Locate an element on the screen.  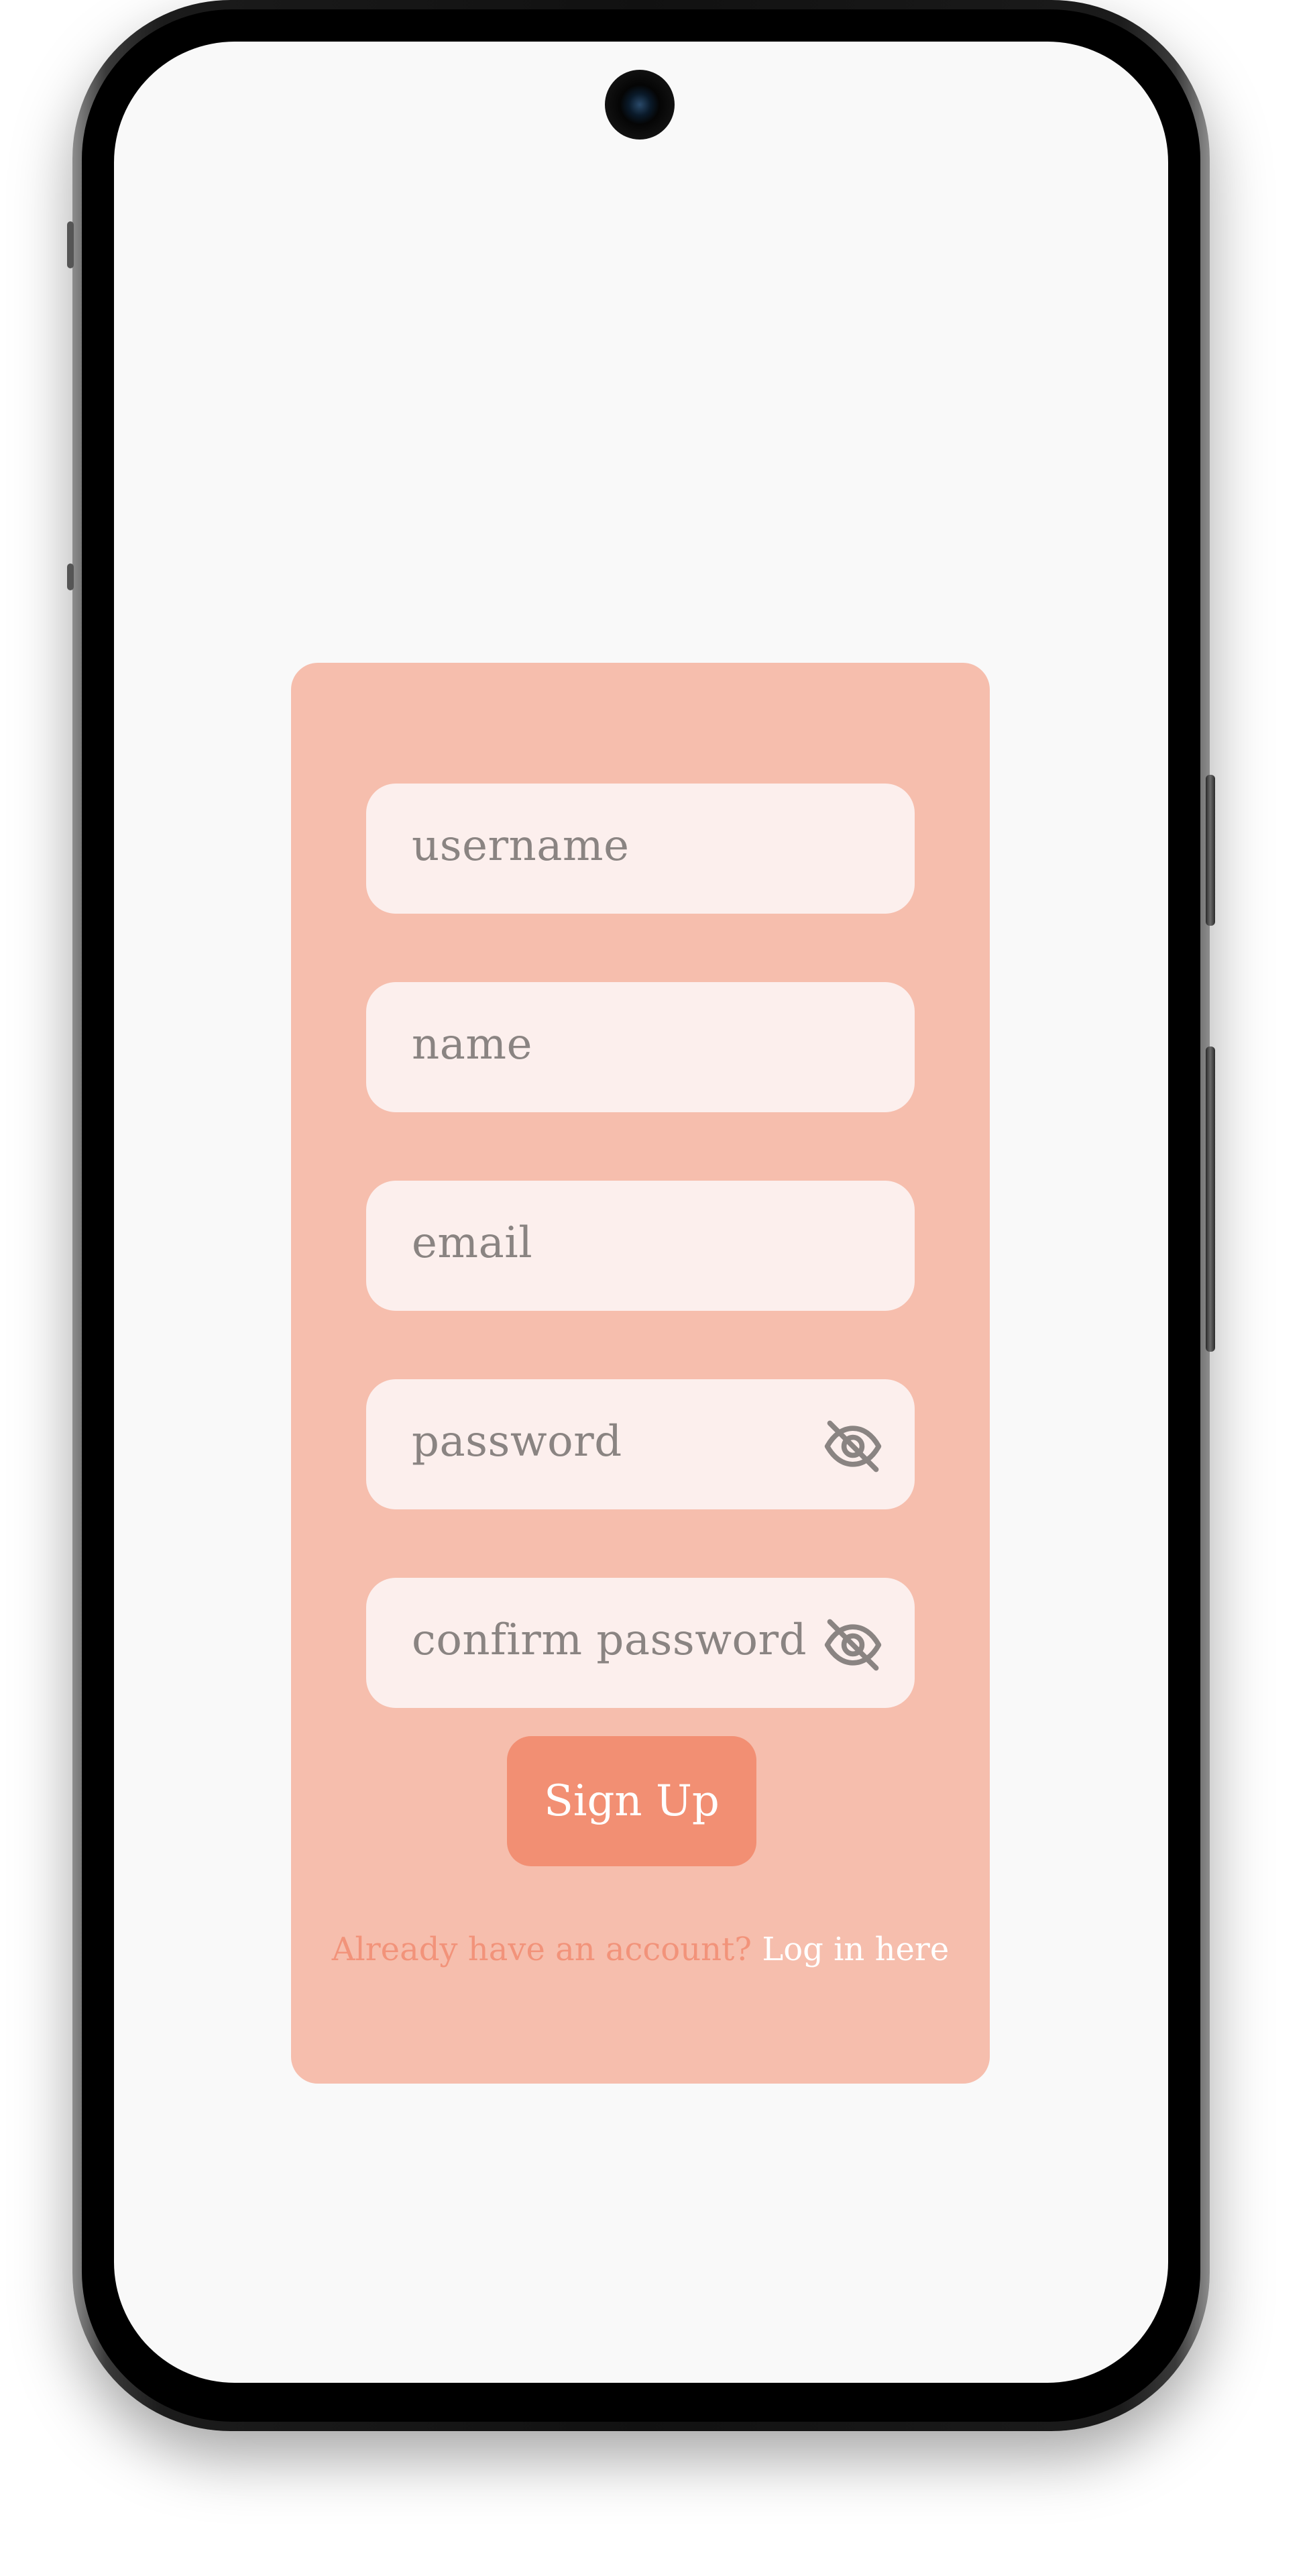
confirm-password-placeholder: confirm password is located at coordinates (609, 1640).